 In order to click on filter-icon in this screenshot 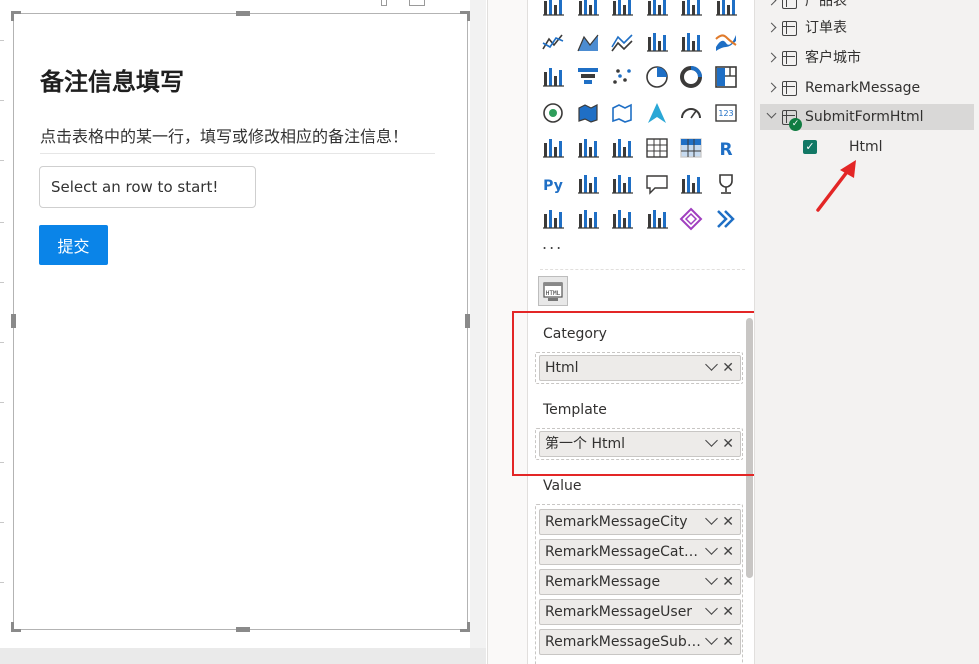, I will do `click(384, 3)`.